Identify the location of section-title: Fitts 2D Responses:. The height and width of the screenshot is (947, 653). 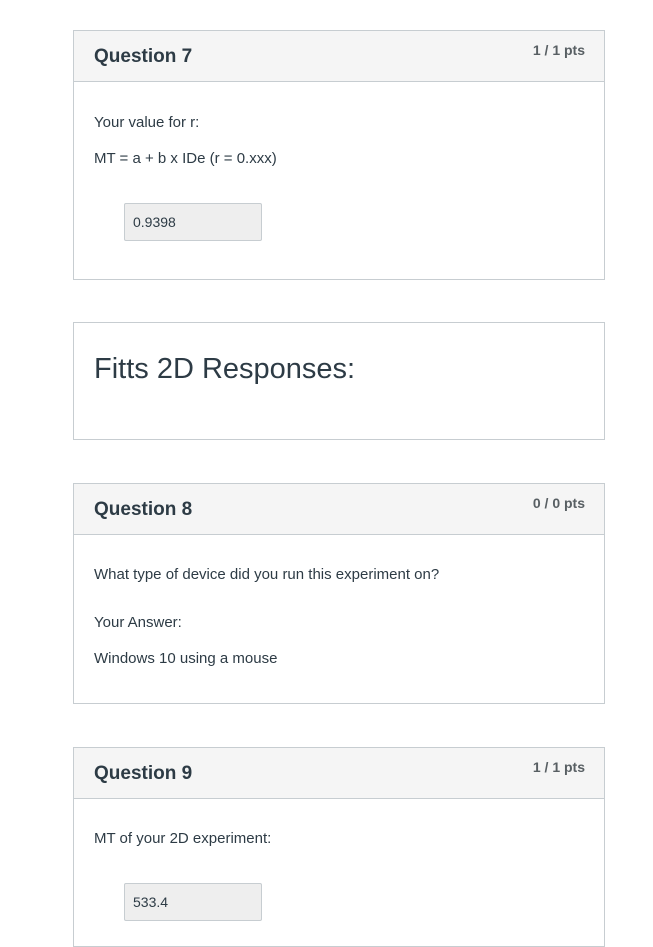
(225, 369).